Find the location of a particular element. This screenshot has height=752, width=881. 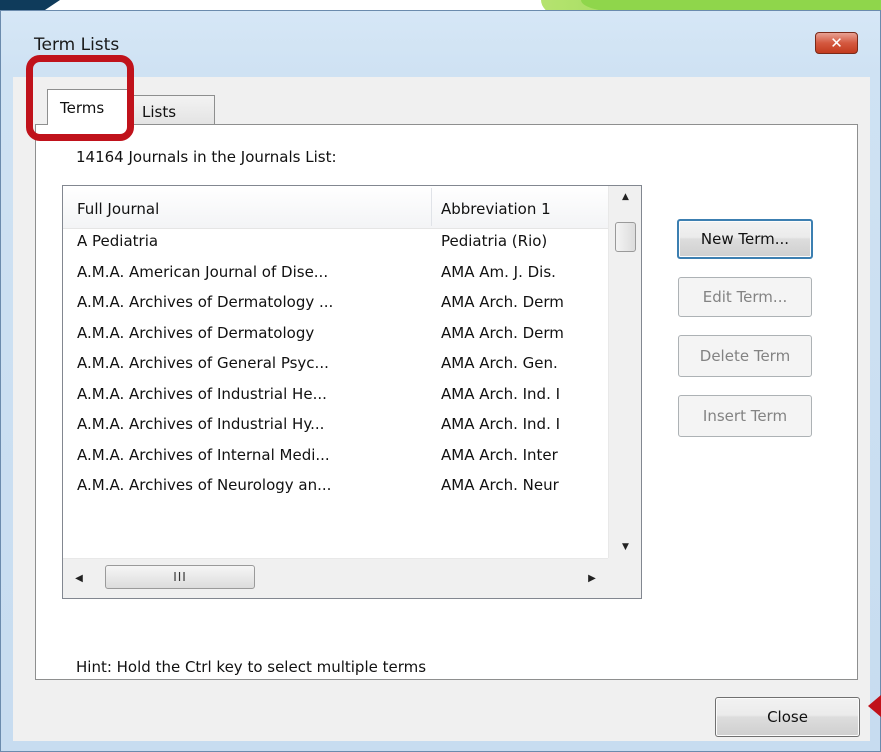

tab-lists: Lists is located at coordinates (172, 110).